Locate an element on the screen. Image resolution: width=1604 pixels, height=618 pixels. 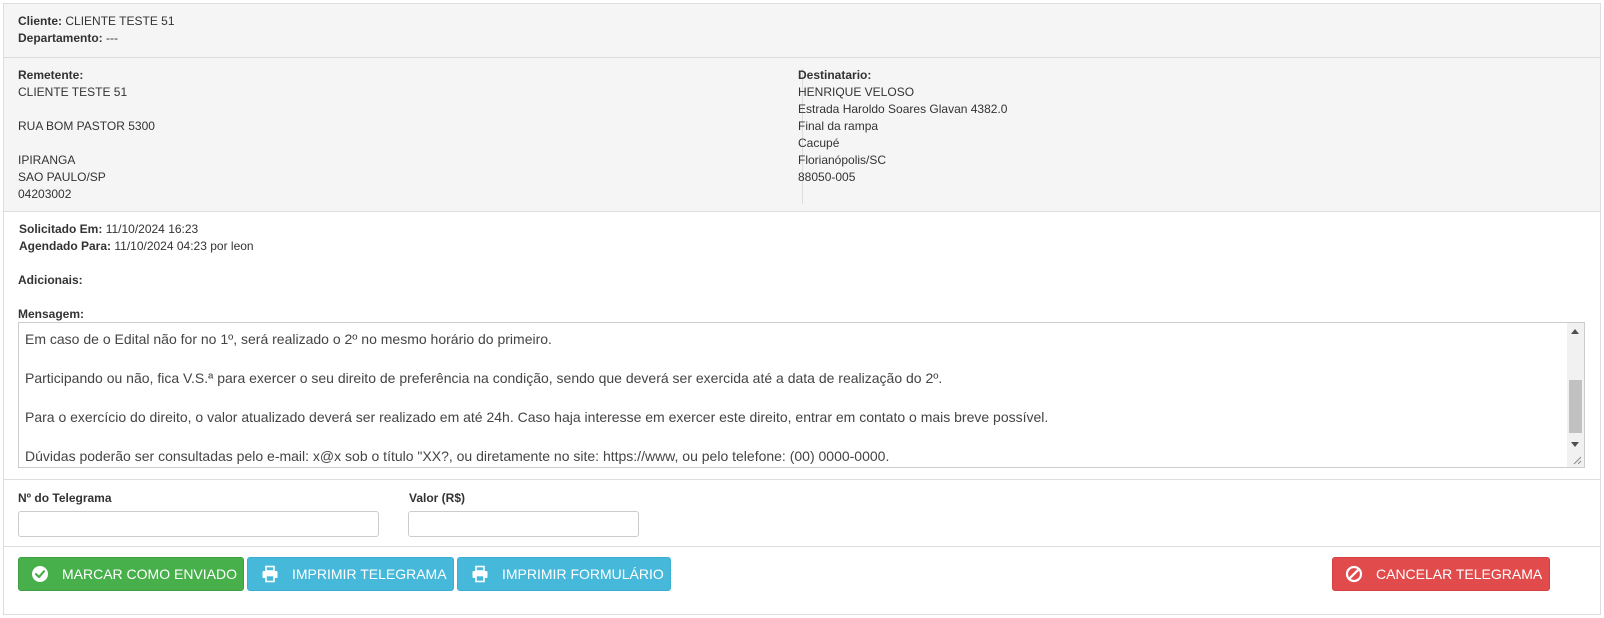
print-telegram-label: IMPRIMIR TELEGRAMA is located at coordinates (369, 574).